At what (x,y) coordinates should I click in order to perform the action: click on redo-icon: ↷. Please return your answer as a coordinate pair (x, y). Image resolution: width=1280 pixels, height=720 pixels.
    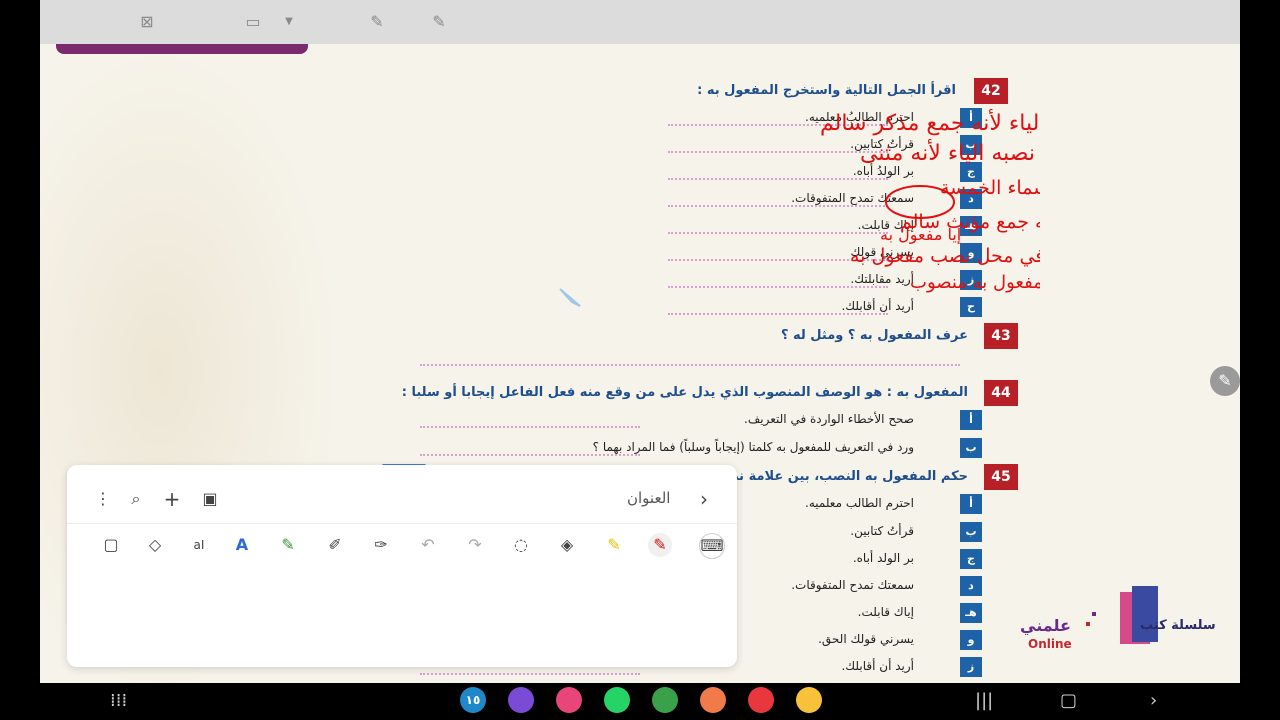
    Looking at the image, I should click on (475, 545).